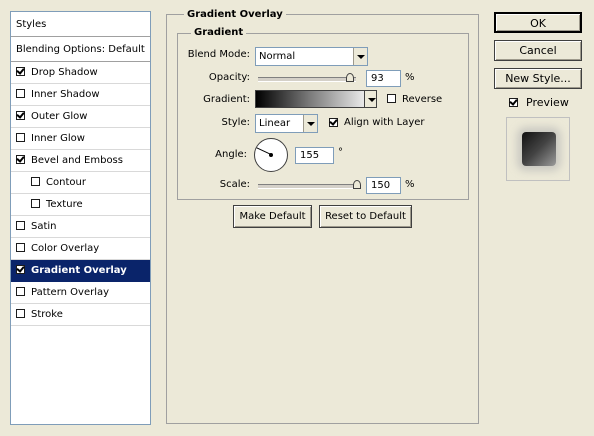 This screenshot has height=436, width=594. Describe the element at coordinates (226, 99) in the screenshot. I see `gradient-label: Gradient:` at that location.